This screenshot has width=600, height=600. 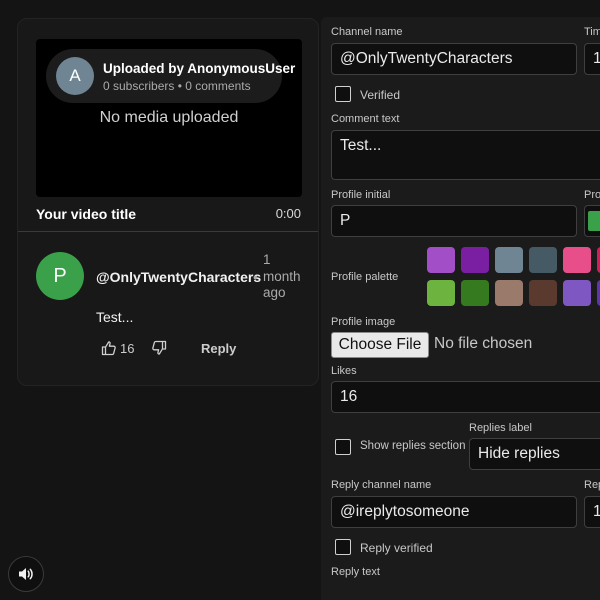 What do you see at coordinates (454, 512) in the screenshot?
I see `reply-channel-input: @ireplytosomeone` at bounding box center [454, 512].